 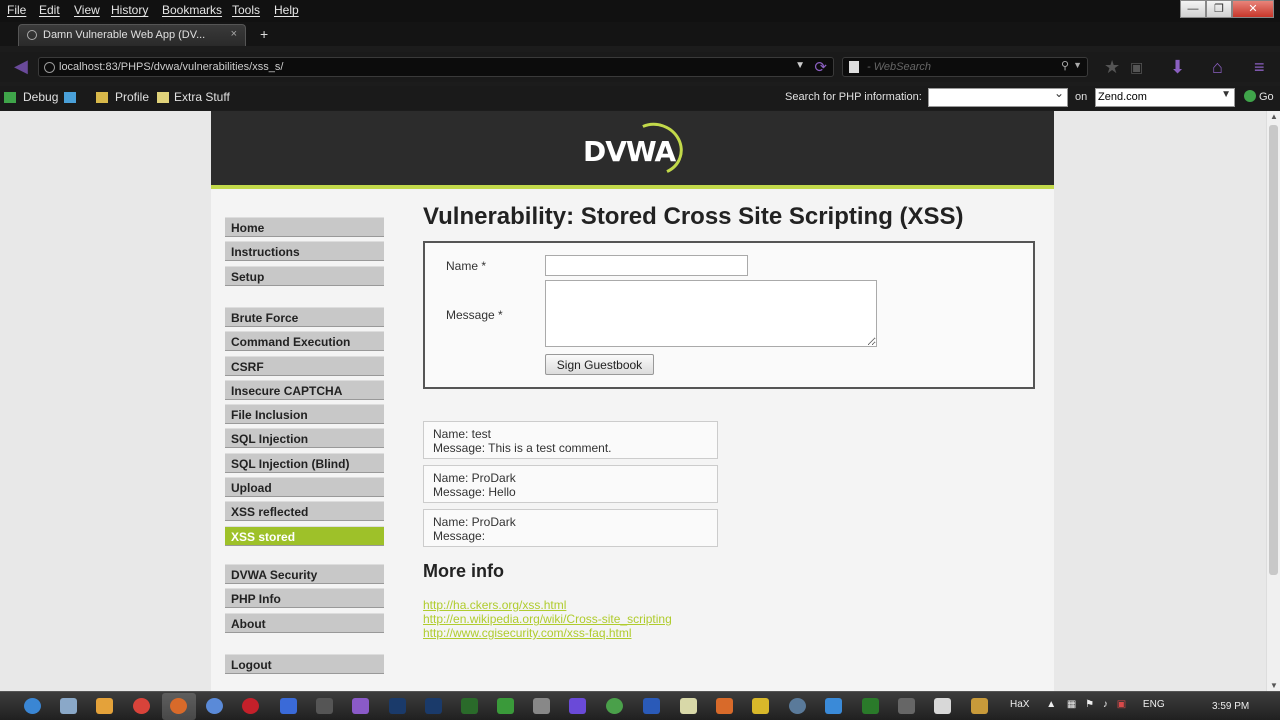 I want to click on menu-help: Help, so click(x=286, y=10).